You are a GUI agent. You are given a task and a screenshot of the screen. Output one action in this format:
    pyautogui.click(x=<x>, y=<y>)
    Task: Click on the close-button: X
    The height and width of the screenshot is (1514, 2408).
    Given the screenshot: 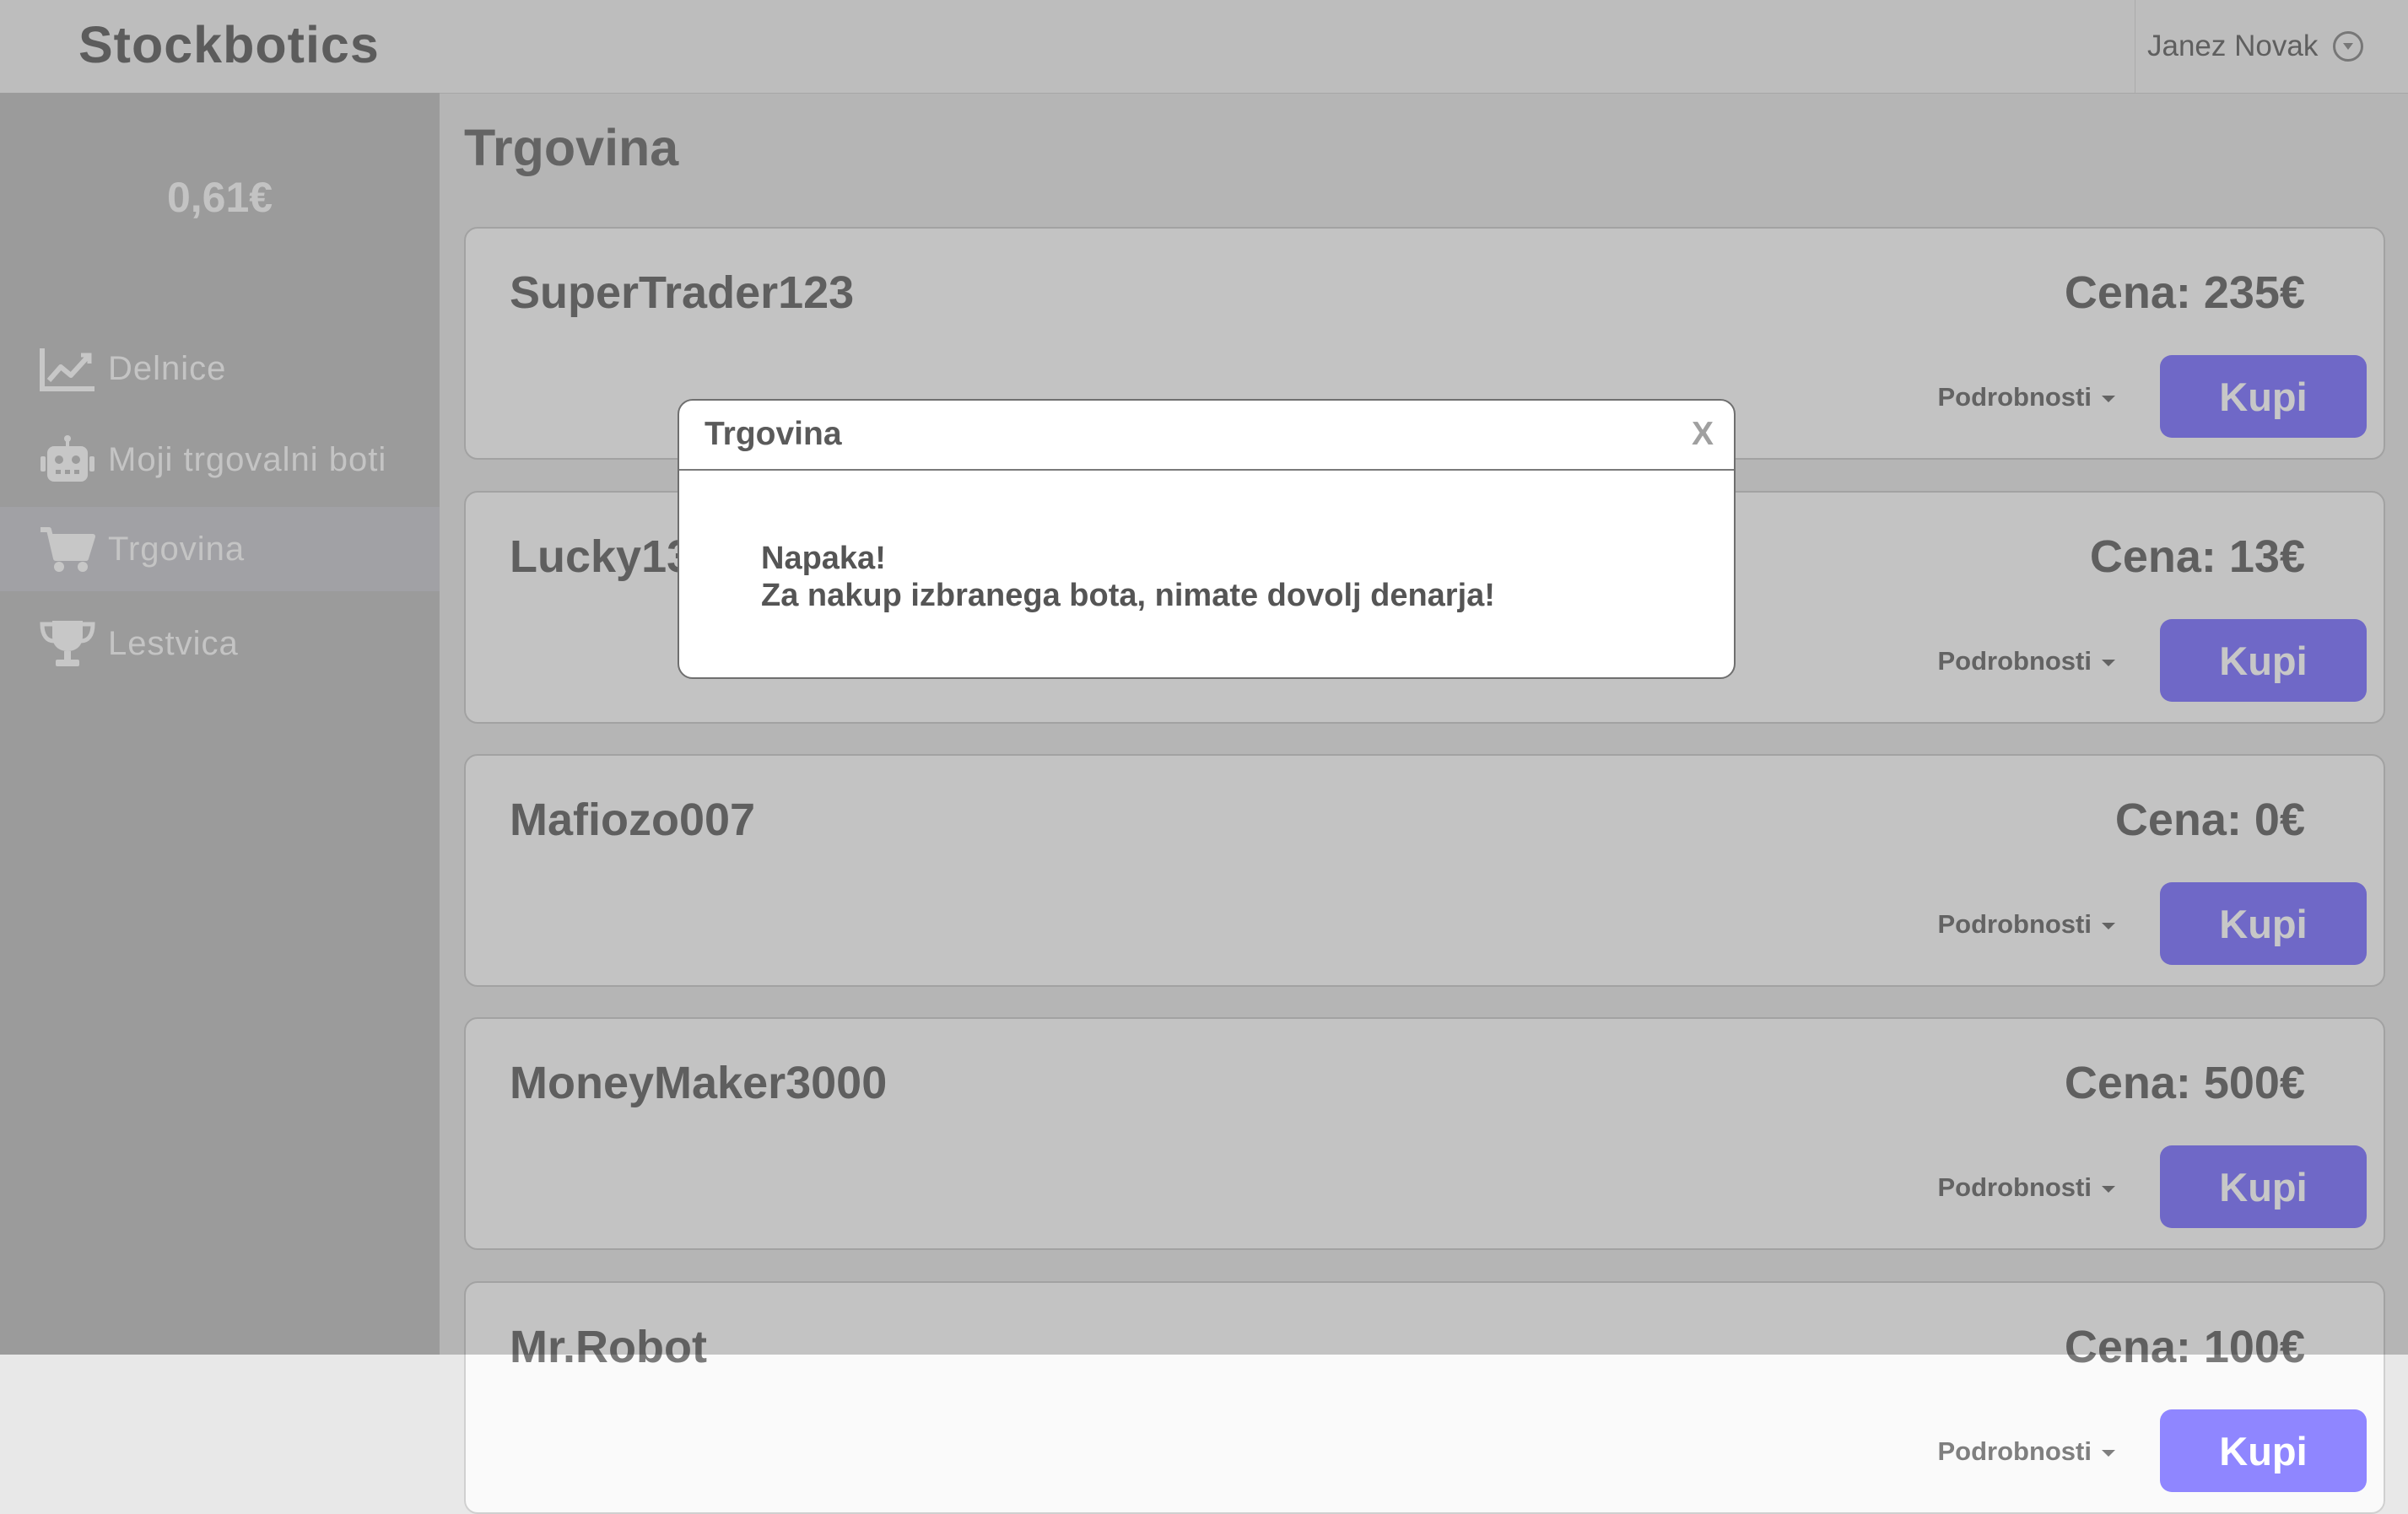 What is the action you would take?
    pyautogui.click(x=1703, y=435)
    